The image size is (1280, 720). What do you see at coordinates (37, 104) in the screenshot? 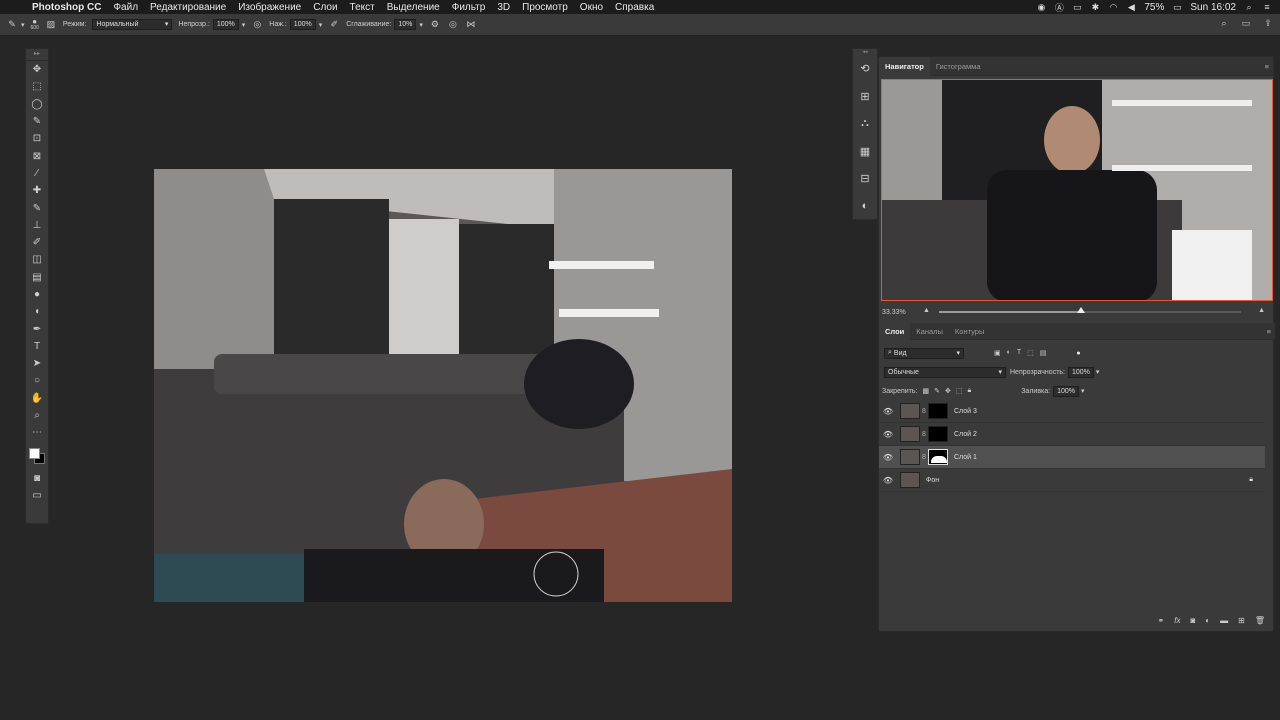
I see `lasso-icon: ◯` at bounding box center [37, 104].